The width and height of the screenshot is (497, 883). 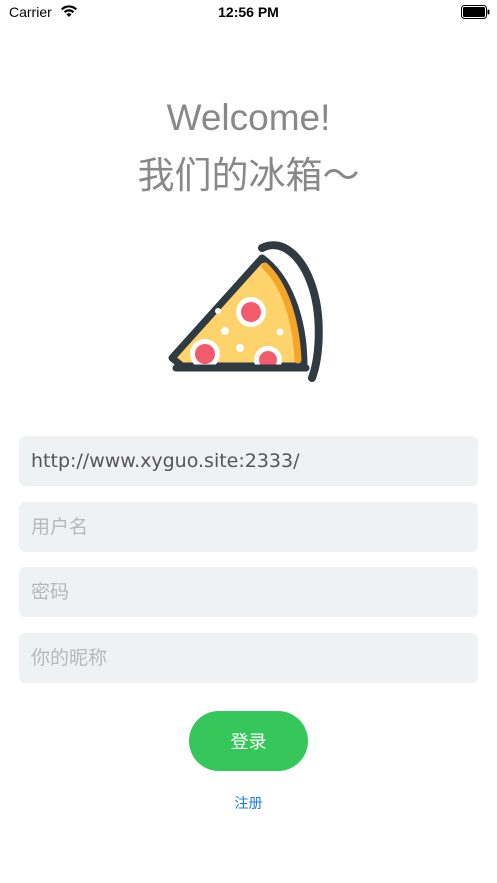 What do you see at coordinates (248, 592) in the screenshot?
I see `password-input` at bounding box center [248, 592].